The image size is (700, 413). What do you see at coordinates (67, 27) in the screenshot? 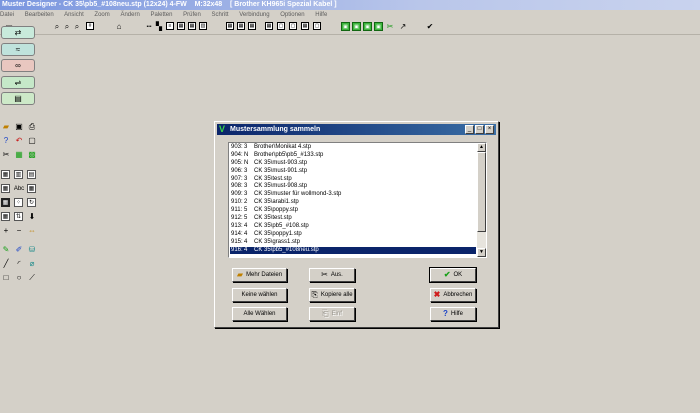
I see `zoom-out-icon: ⌕` at bounding box center [67, 27].